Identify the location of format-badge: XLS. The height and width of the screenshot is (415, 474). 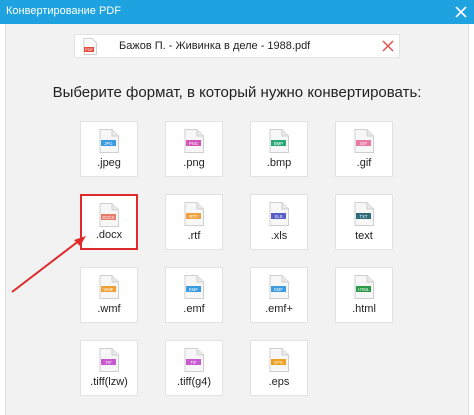
(279, 216).